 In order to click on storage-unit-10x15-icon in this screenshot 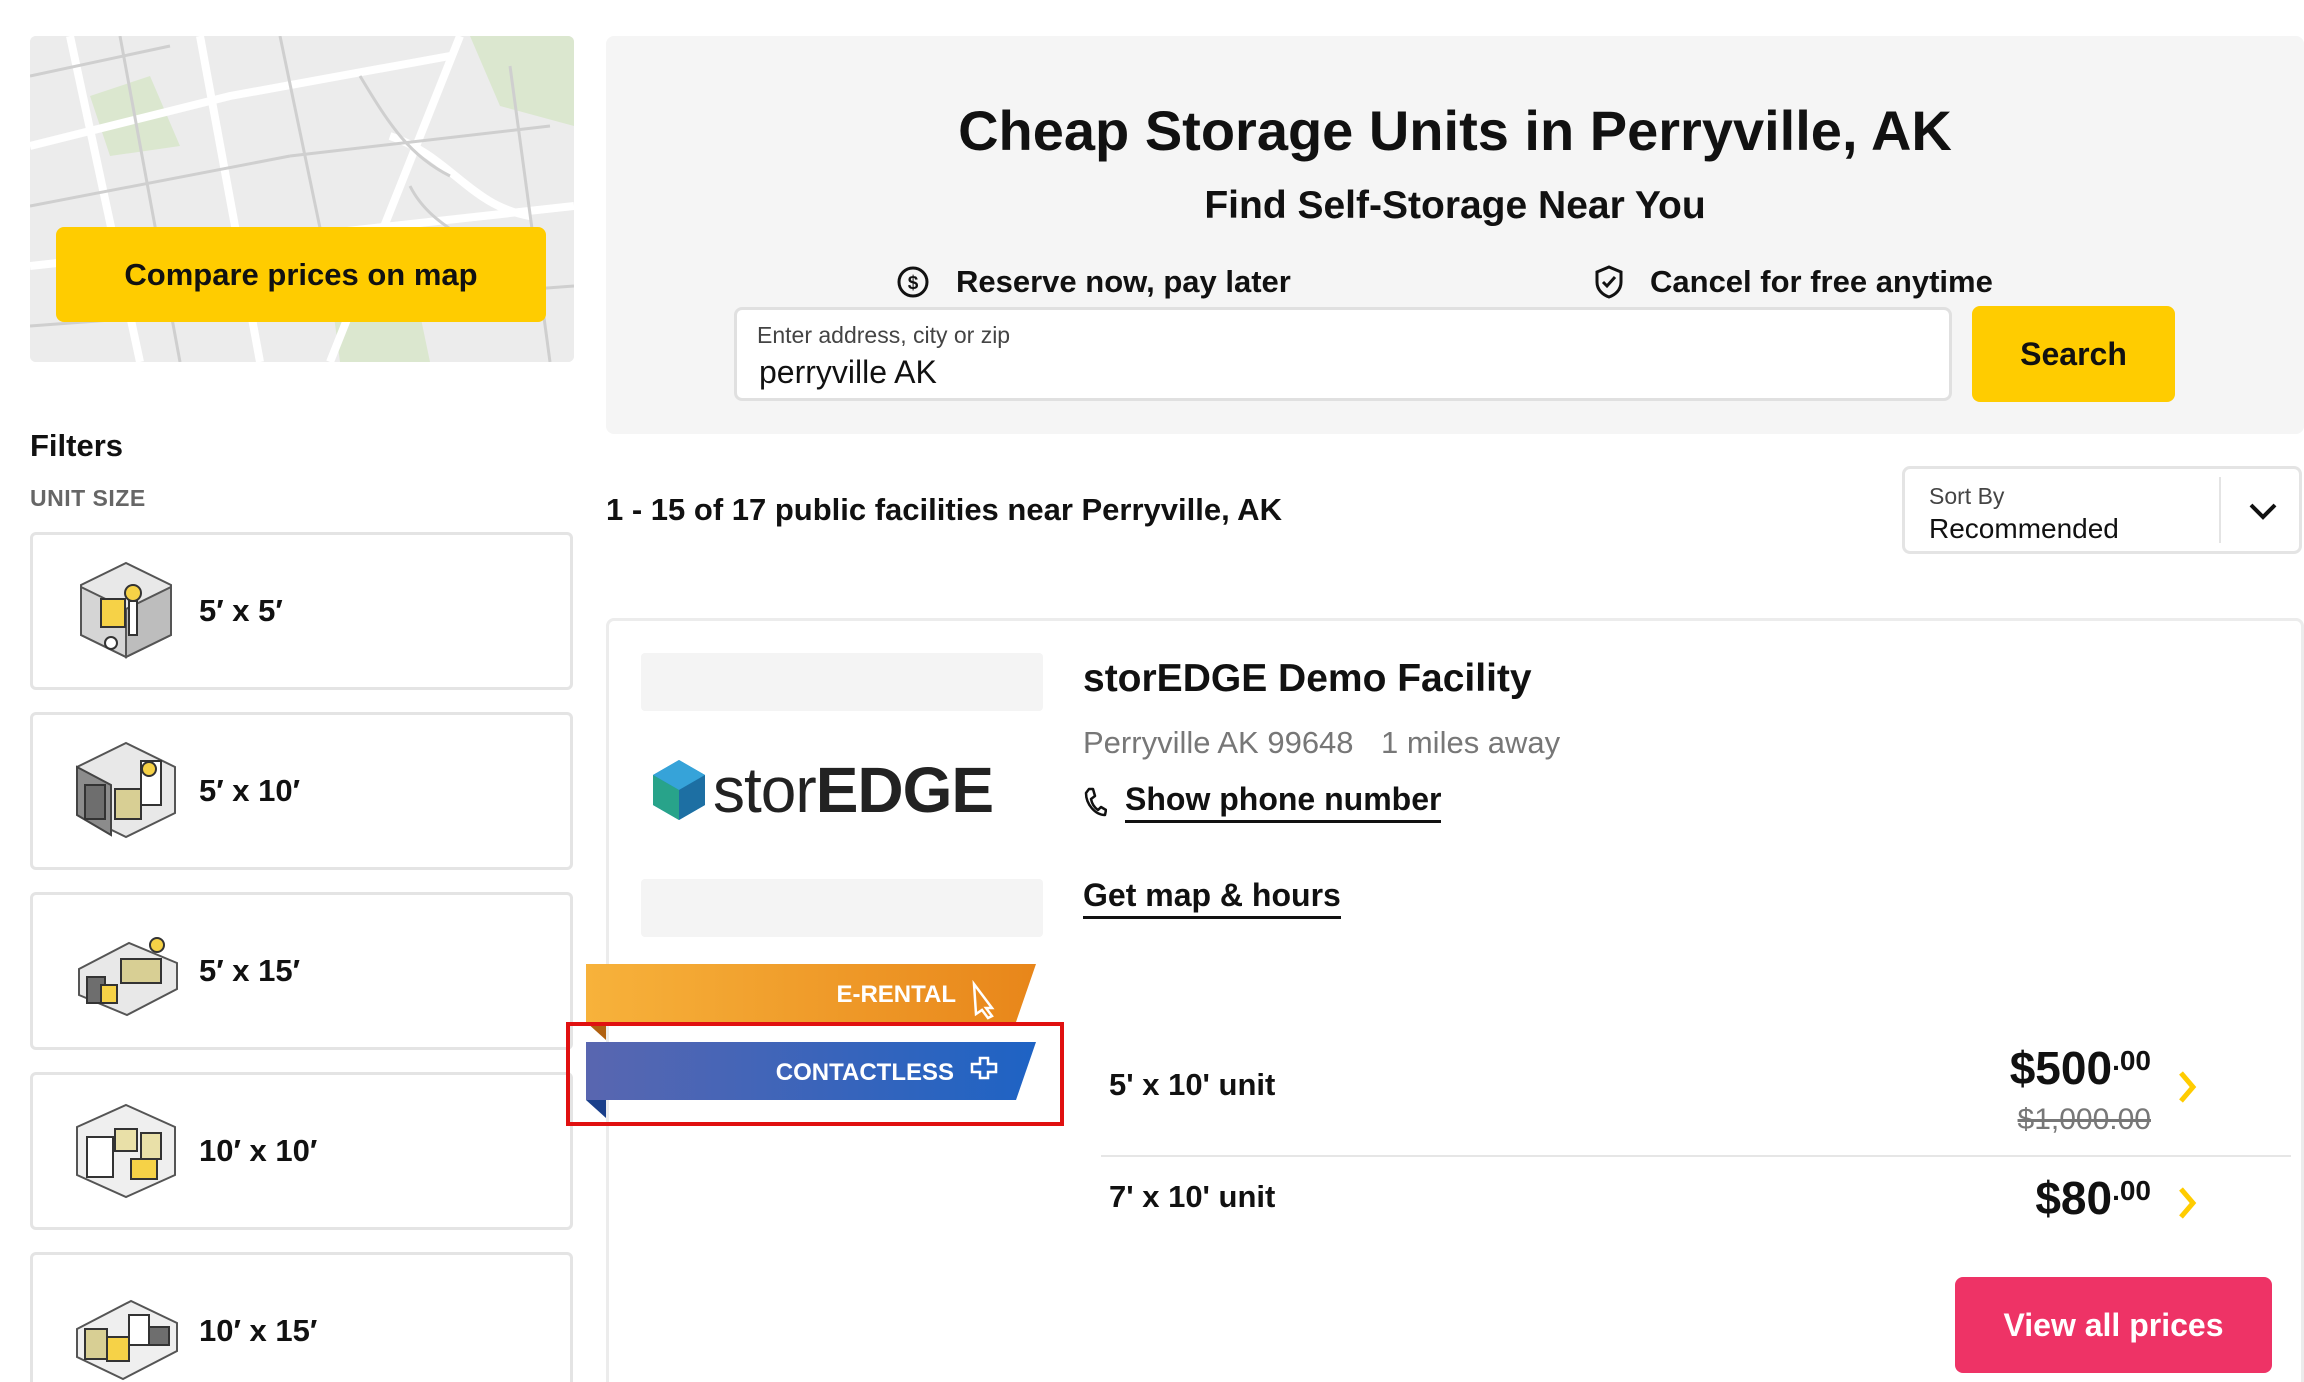, I will do `click(127, 1340)`.